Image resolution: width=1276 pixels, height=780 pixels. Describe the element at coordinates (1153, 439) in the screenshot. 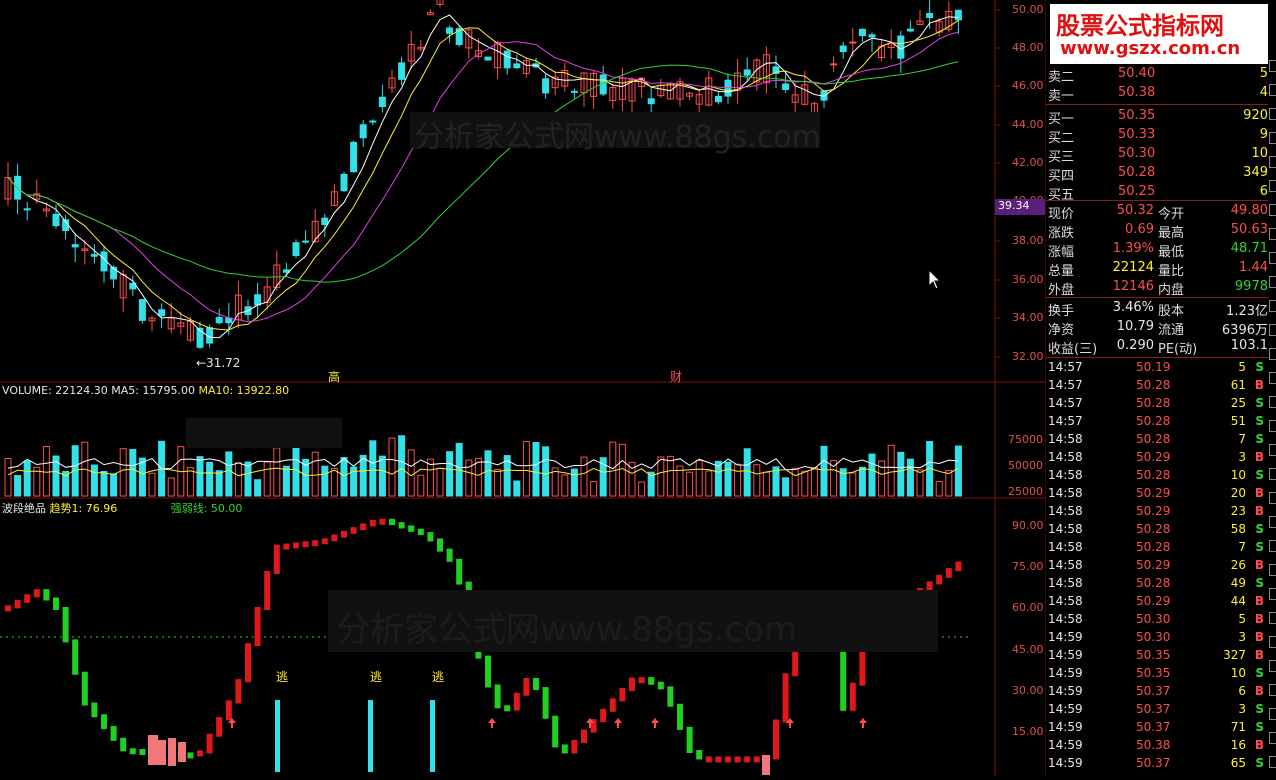

I see `tick-price: 50.28` at that location.